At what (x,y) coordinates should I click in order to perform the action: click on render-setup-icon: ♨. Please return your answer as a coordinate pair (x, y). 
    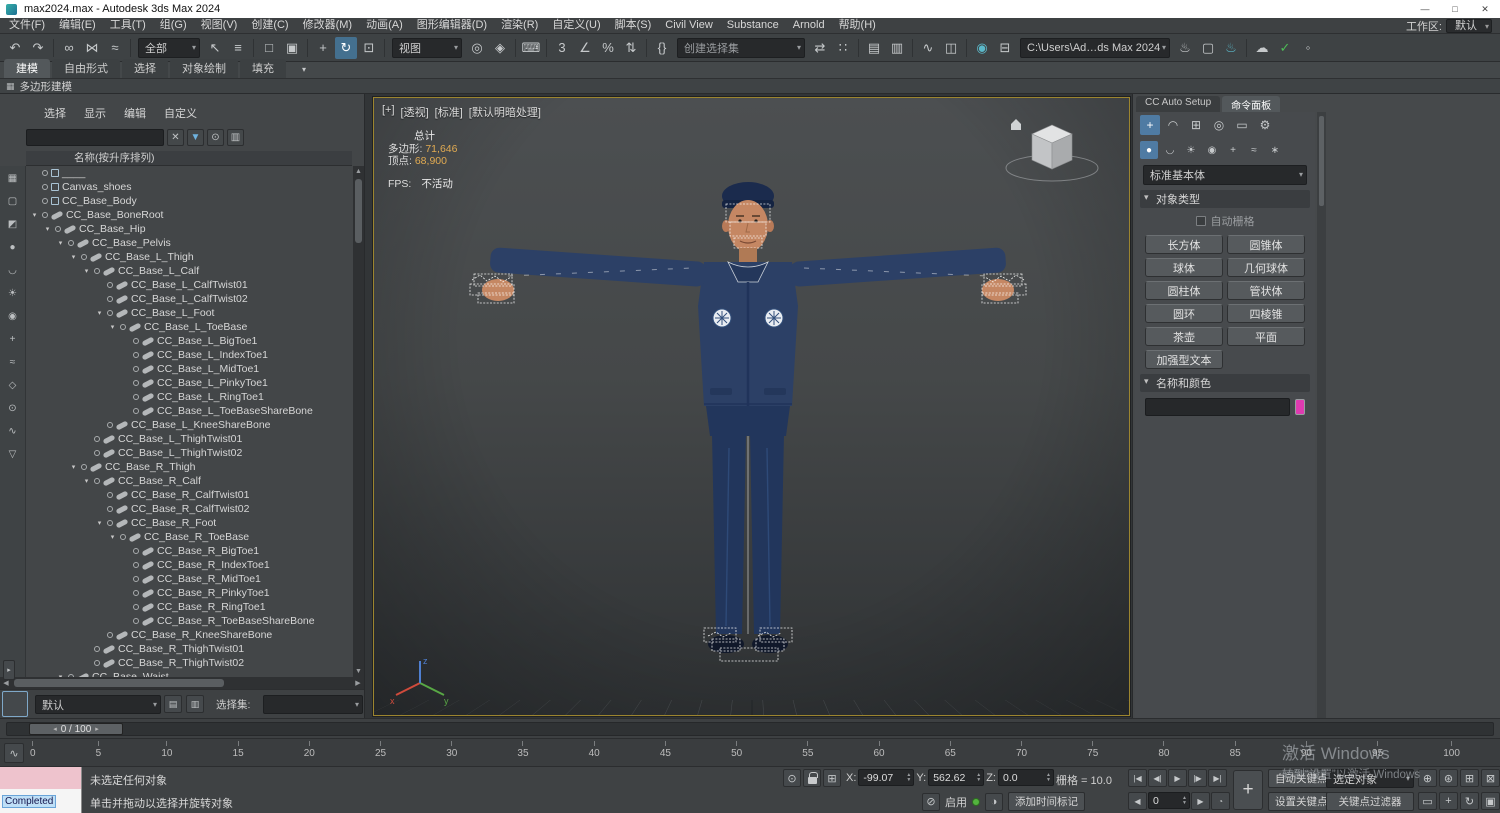
    Looking at the image, I should click on (1185, 48).